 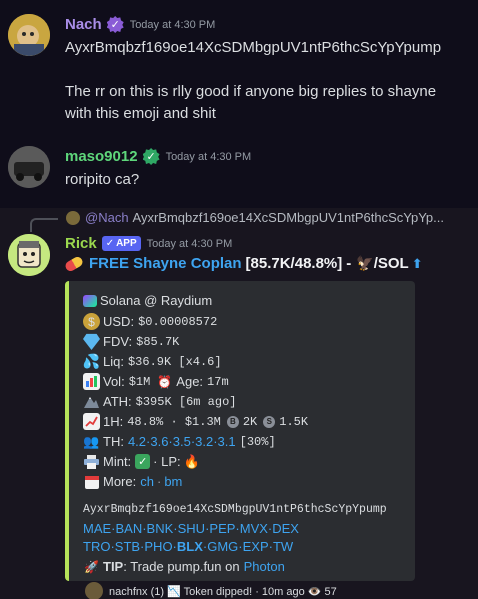 What do you see at coordinates (391, 263) in the screenshot?
I see `pair-label: /SOL` at bounding box center [391, 263].